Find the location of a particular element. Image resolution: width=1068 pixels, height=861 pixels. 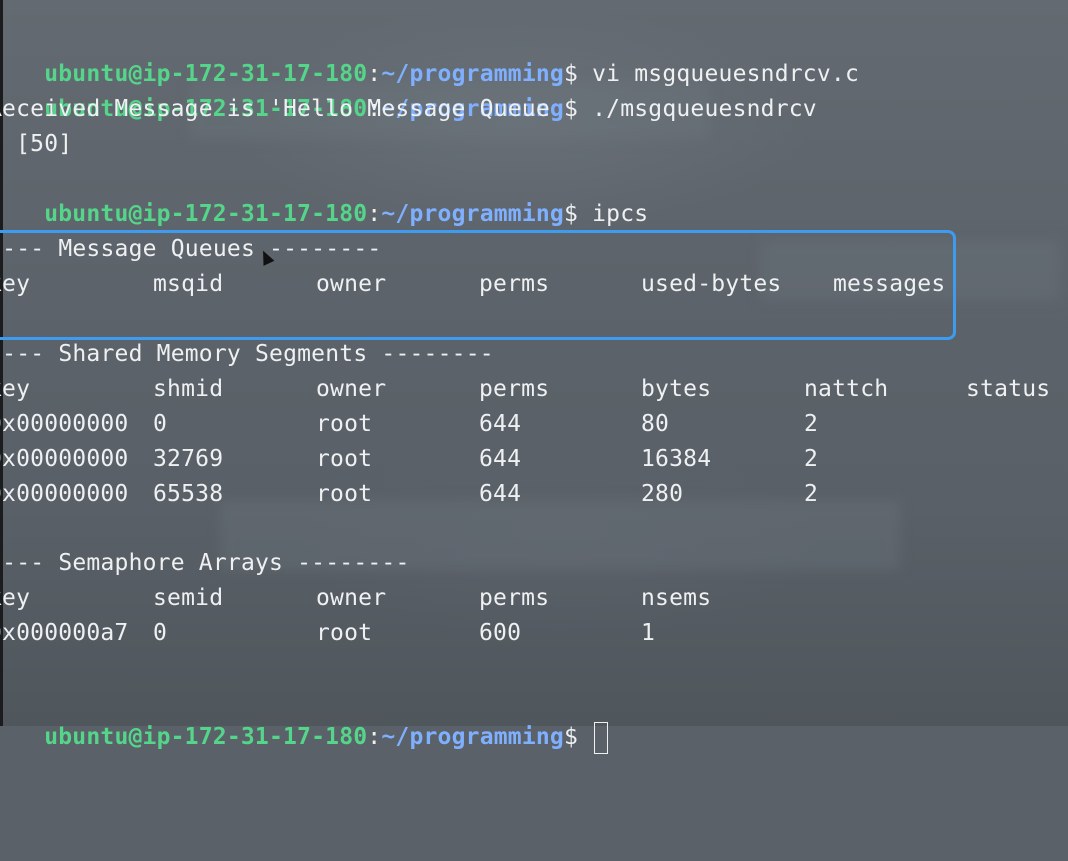

column-header: semid is located at coordinates (188, 598).